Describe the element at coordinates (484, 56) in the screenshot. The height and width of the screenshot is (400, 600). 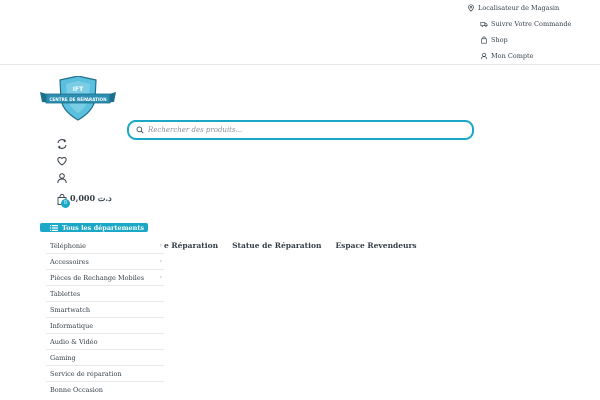
I see `user-icon` at that location.